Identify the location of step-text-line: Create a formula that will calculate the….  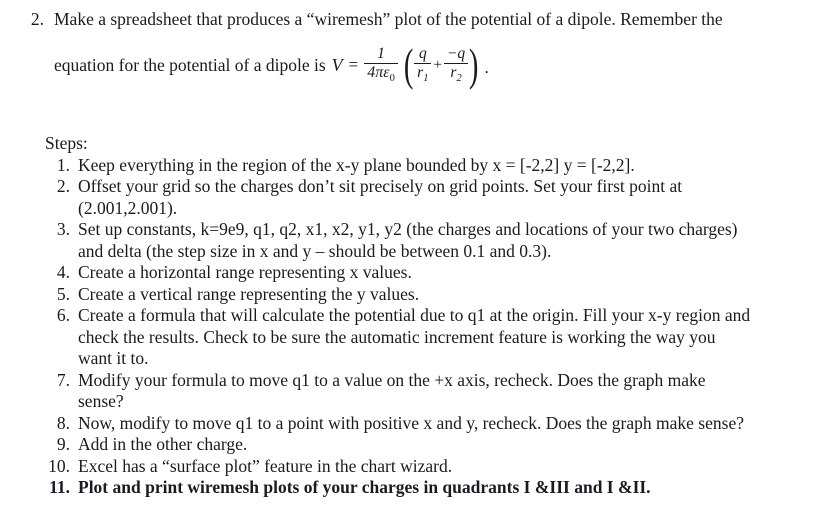
(414, 315).